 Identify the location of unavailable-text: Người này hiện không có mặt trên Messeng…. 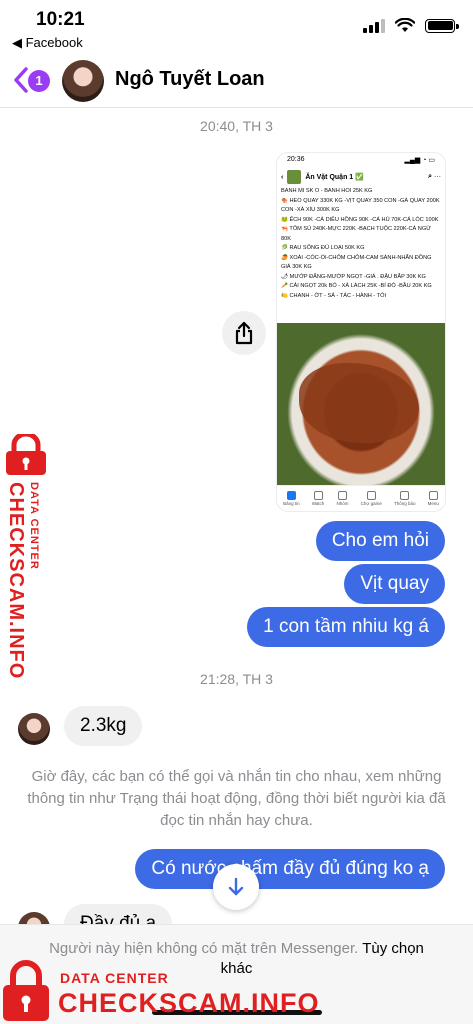
(204, 948).